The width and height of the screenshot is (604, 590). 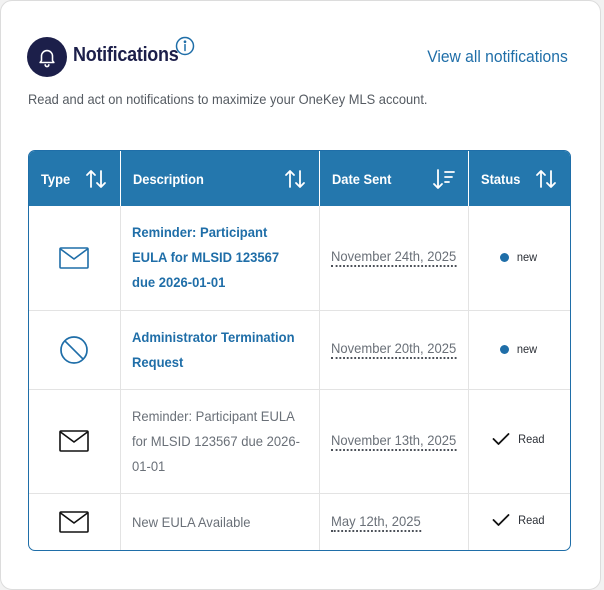 I want to click on date-sent: November 13th, 2025, so click(x=393, y=441).